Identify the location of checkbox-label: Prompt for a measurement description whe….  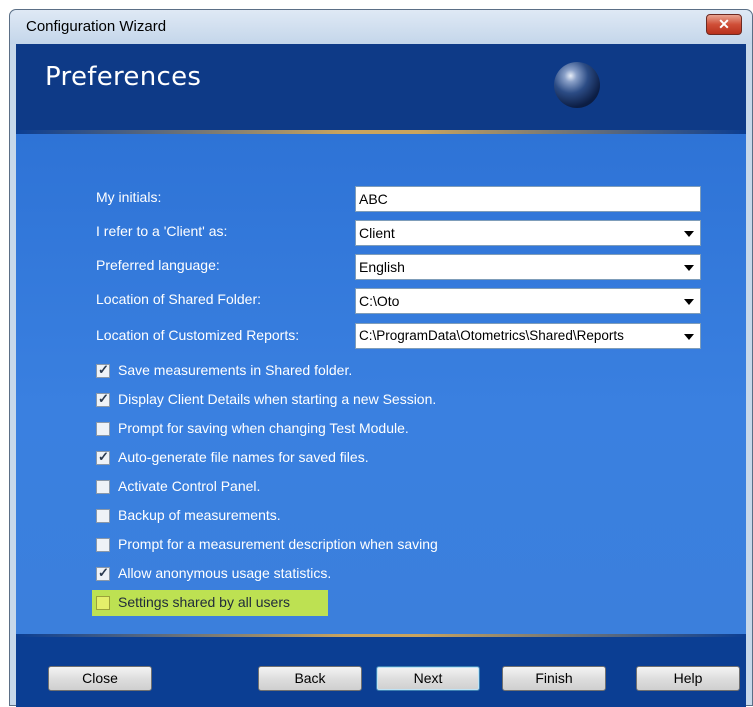
(278, 544).